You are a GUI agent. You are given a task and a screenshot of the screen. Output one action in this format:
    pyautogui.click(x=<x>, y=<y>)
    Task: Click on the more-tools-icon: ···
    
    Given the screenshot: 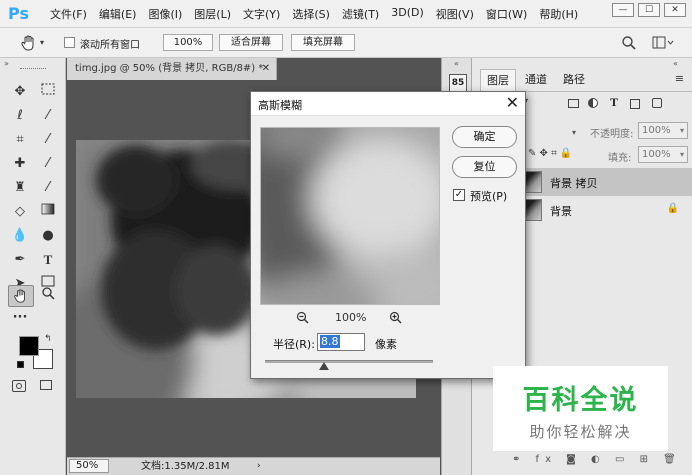 What is the action you would take?
    pyautogui.click(x=20, y=318)
    